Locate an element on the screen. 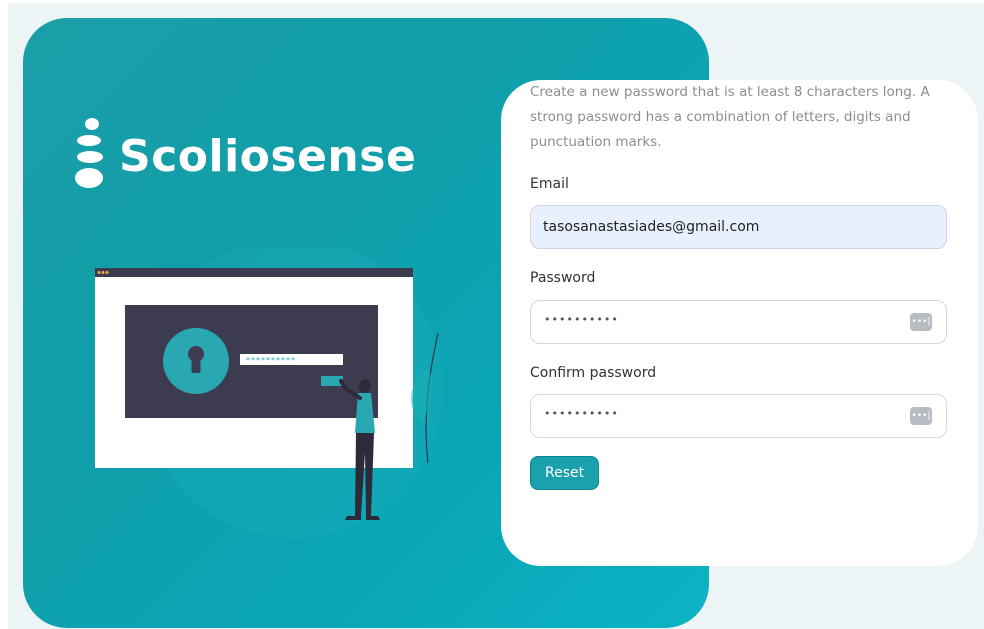 Image resolution: width=984 pixels, height=629 pixels. email-field-wrapper is located at coordinates (738, 227).